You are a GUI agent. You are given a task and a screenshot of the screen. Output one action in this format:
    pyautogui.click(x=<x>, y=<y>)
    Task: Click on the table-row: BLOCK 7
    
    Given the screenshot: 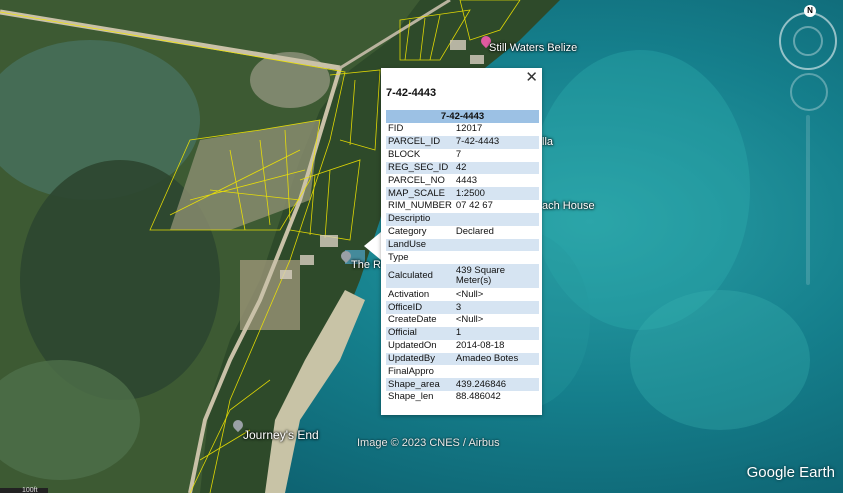 What is the action you would take?
    pyautogui.click(x=462, y=155)
    